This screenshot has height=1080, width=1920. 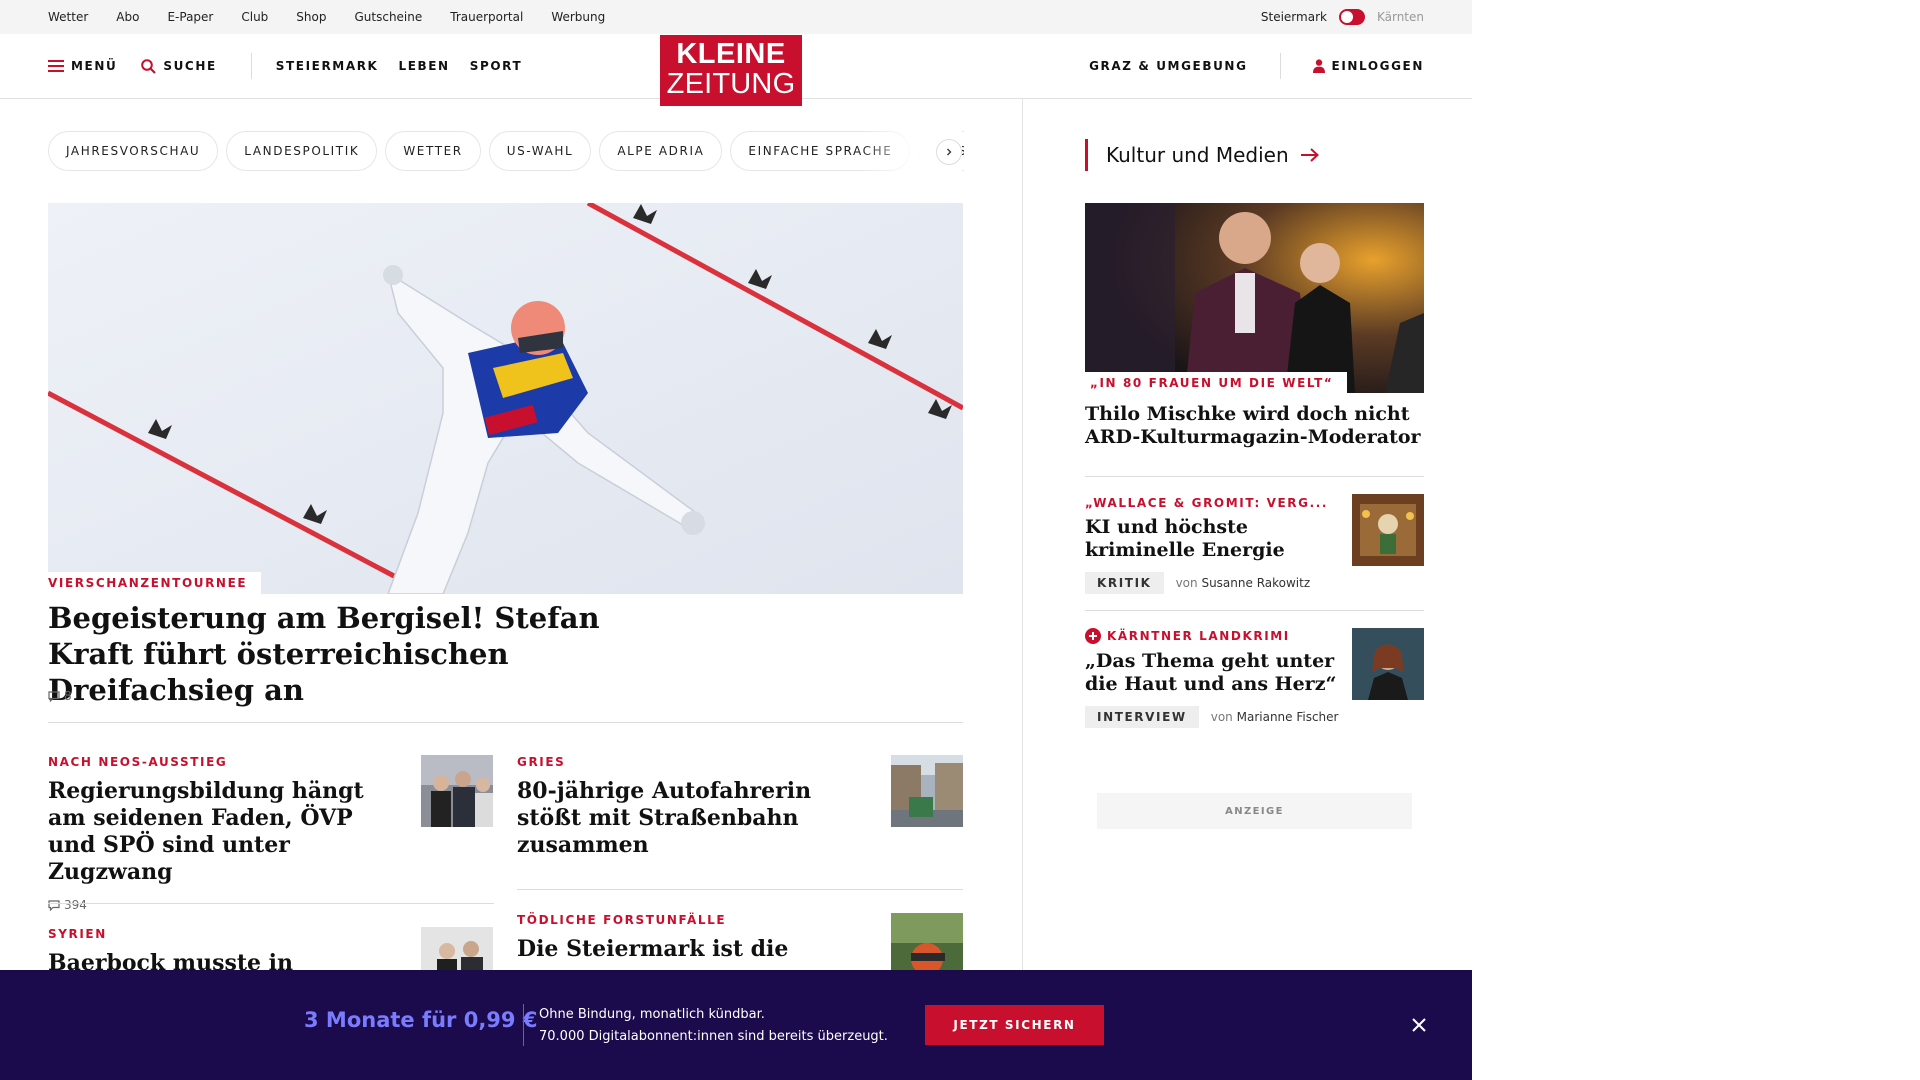 What do you see at coordinates (1216, 383) in the screenshot?
I see `sidebar-main-kicker: „IN 80 FRAUEN UM DIE WELT“` at bounding box center [1216, 383].